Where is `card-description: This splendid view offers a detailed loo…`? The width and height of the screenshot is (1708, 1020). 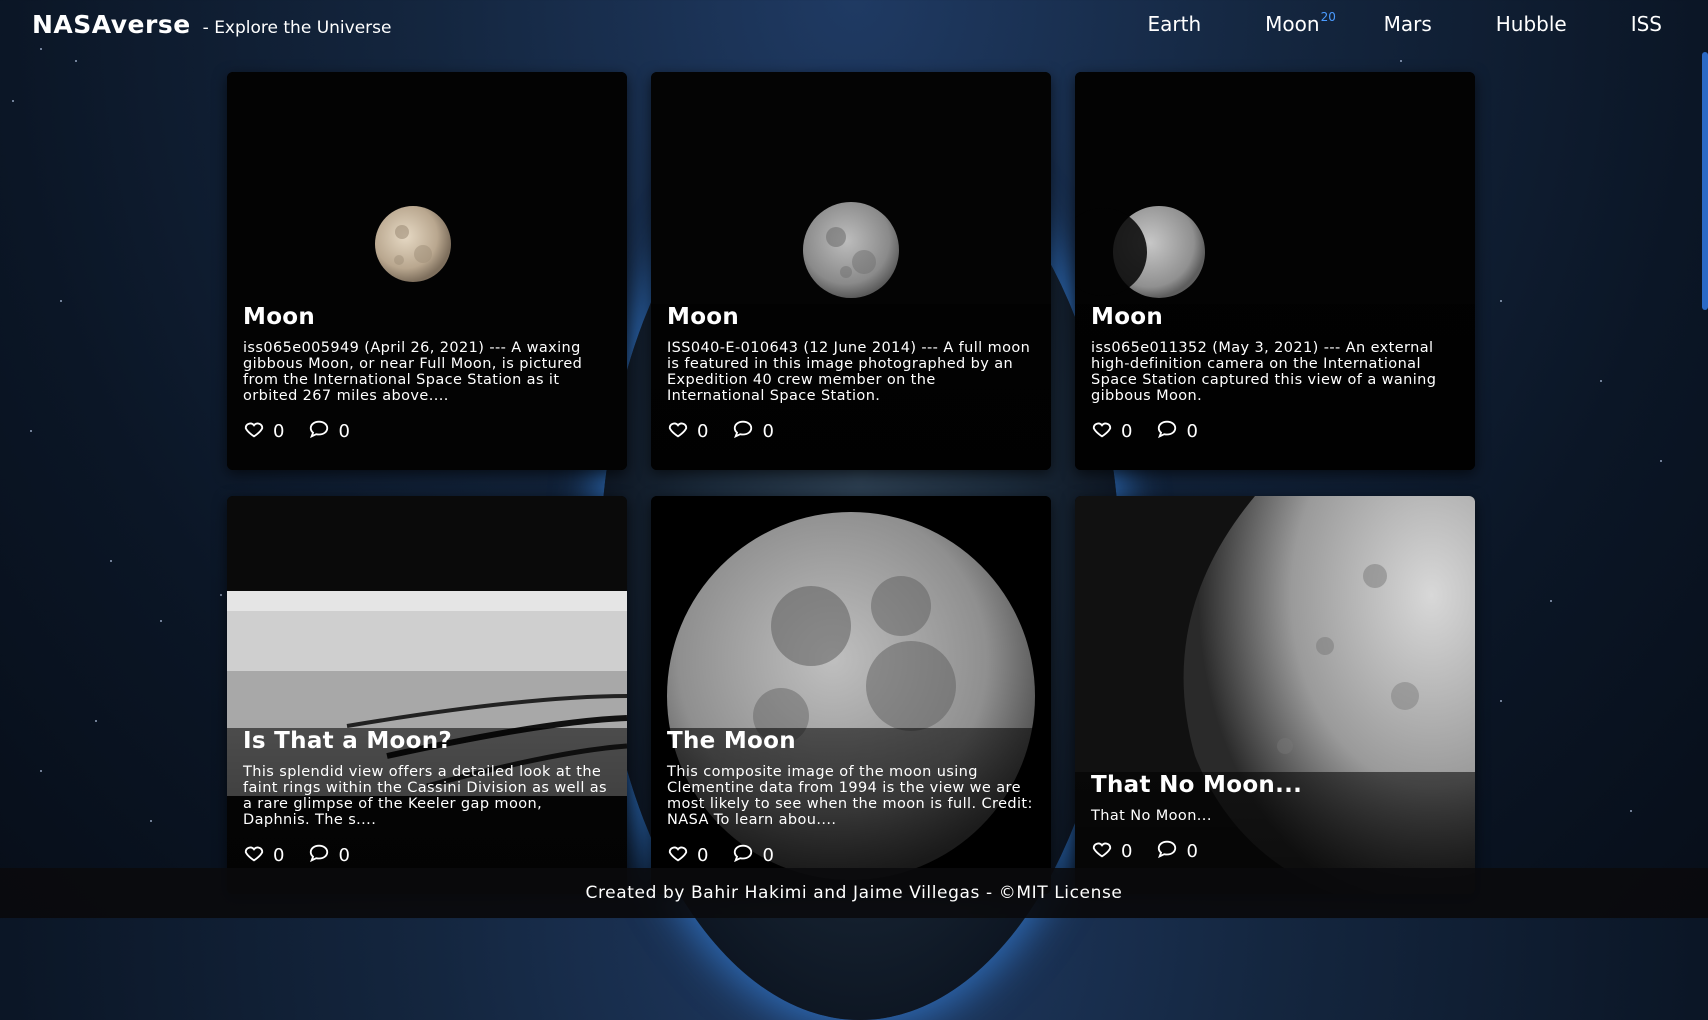 card-description: This splendid view offers a detailed loo… is located at coordinates (425, 796).